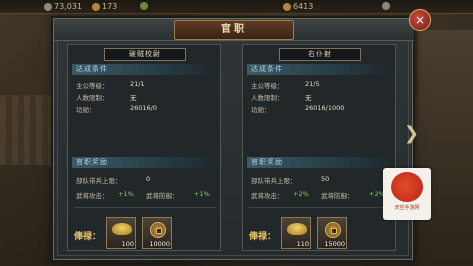 This screenshot has height=266, width=473. Describe the element at coordinates (287, 6) in the screenshot. I see `copper-icon` at that location.